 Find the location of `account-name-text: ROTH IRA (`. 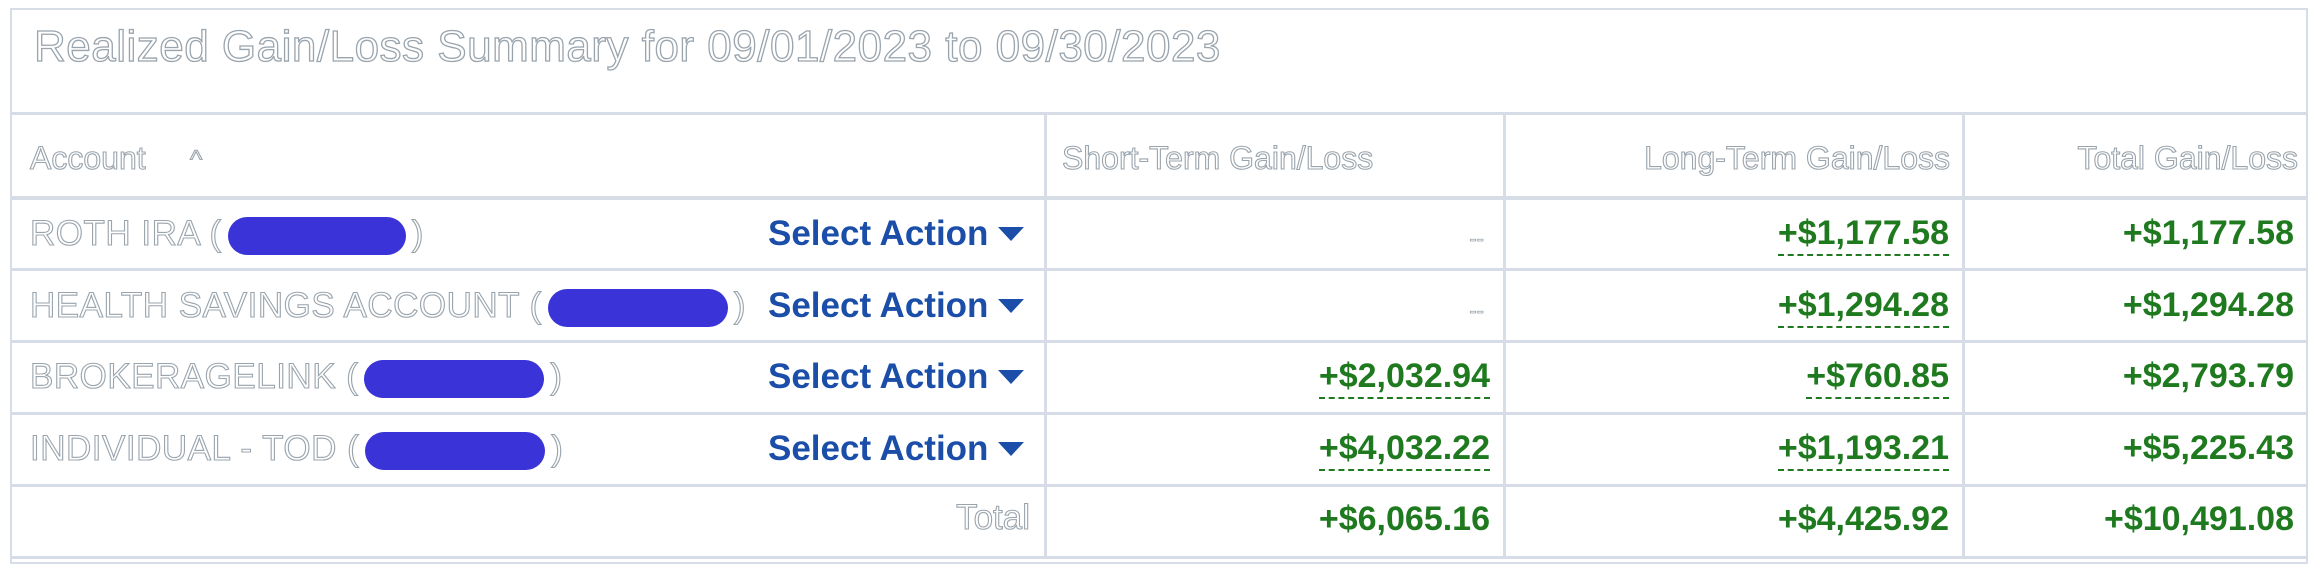

account-name-text: ROTH IRA ( is located at coordinates (125, 233).